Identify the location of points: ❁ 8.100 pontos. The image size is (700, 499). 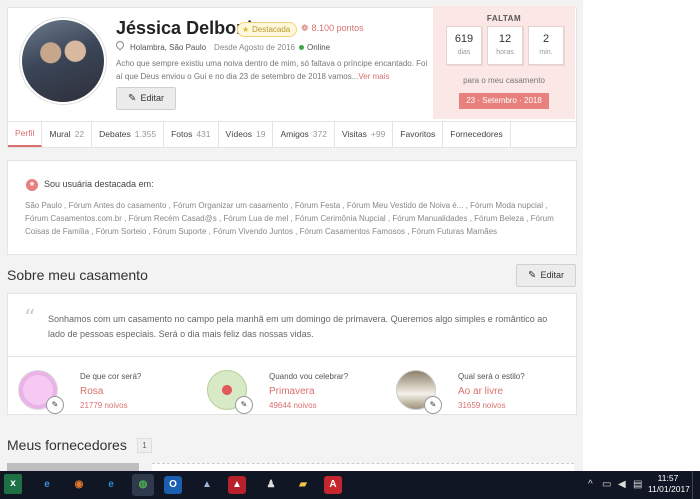
(332, 28).